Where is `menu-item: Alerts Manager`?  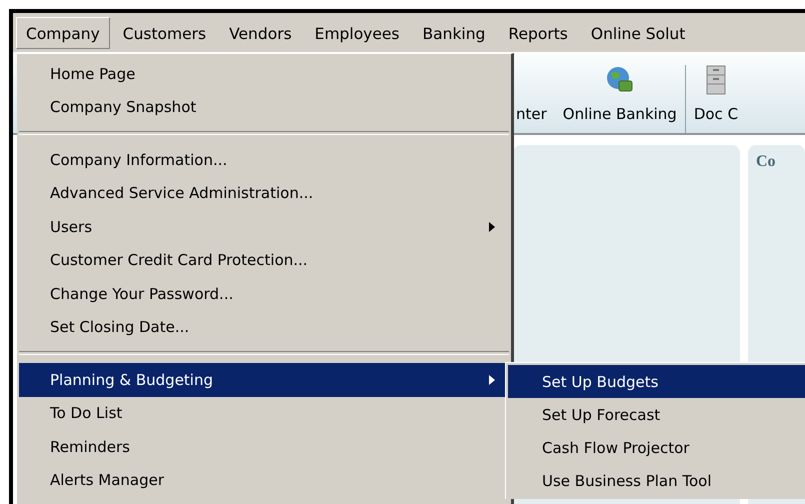 menu-item: Alerts Manager is located at coordinates (264, 480).